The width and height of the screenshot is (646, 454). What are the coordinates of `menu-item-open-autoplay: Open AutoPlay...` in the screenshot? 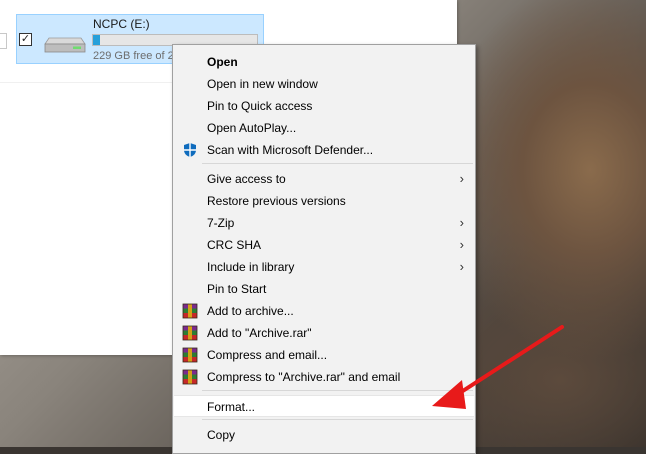 It's located at (324, 128).